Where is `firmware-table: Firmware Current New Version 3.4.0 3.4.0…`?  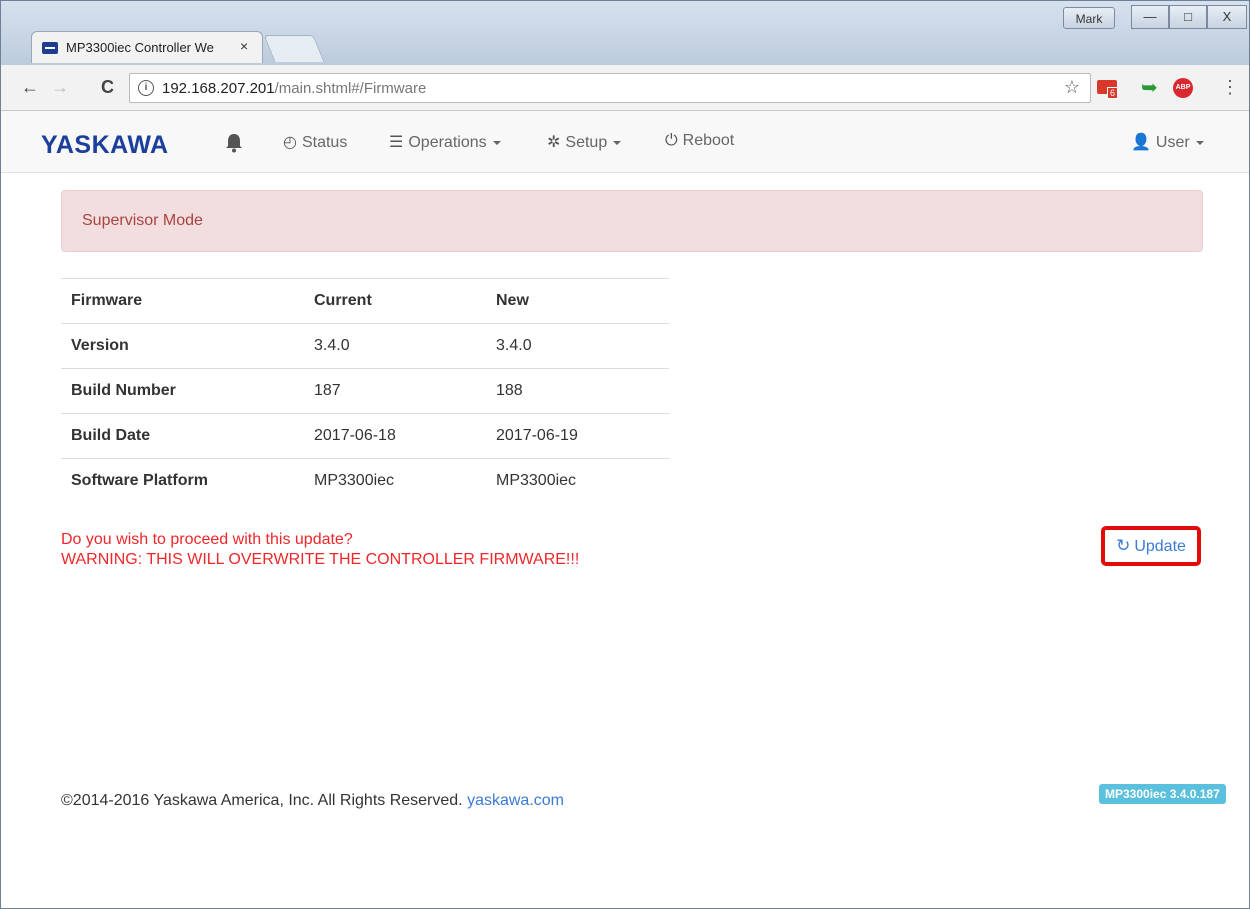
firmware-table: Firmware Current New Version 3.4.0 3.4.0… is located at coordinates (365, 391).